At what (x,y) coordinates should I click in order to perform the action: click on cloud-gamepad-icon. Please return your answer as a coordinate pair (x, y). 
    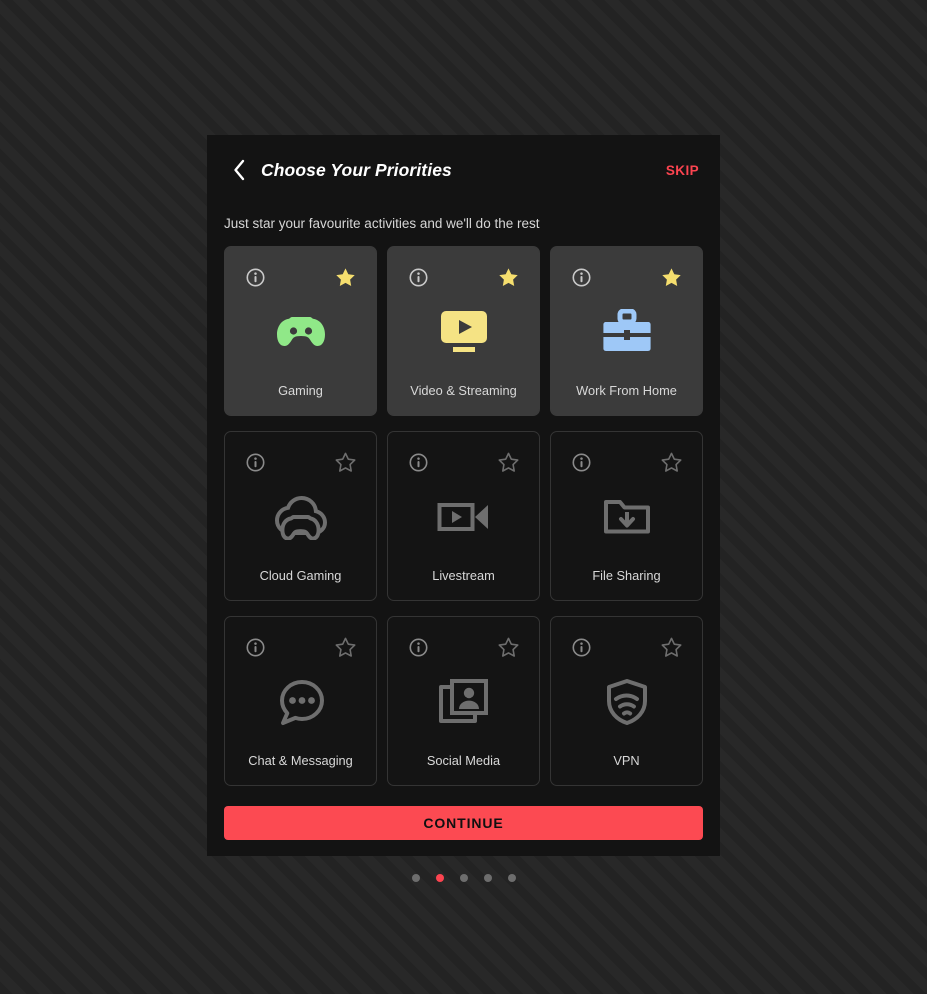
    Looking at the image, I should click on (300, 517).